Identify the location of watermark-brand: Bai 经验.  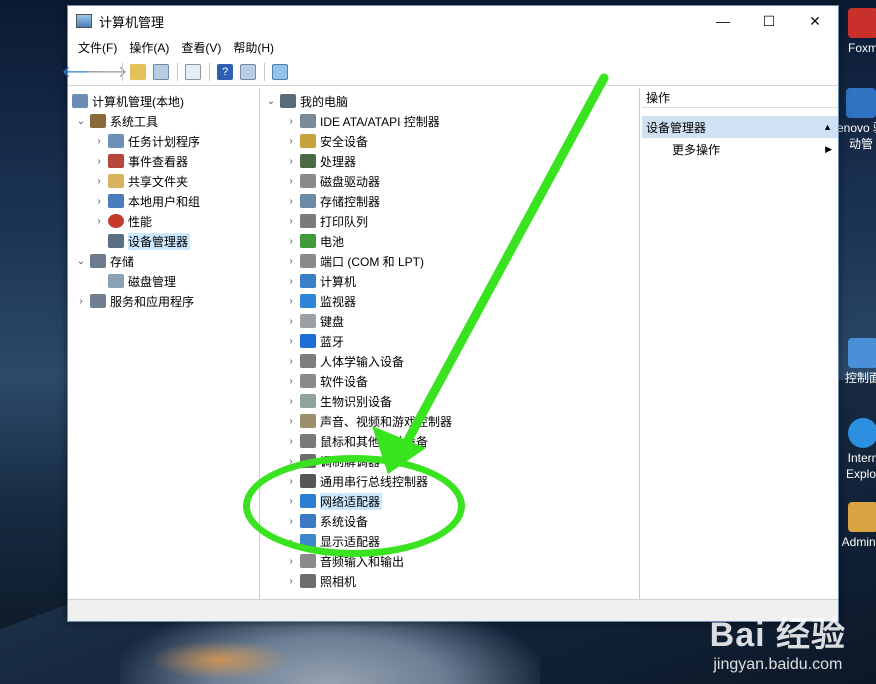
(777, 635).